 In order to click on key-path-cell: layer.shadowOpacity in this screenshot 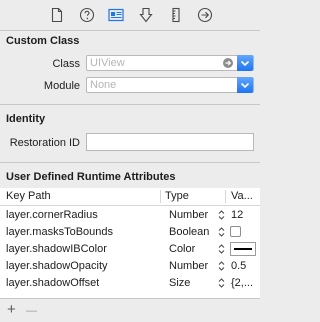, I will do `click(57, 266)`.